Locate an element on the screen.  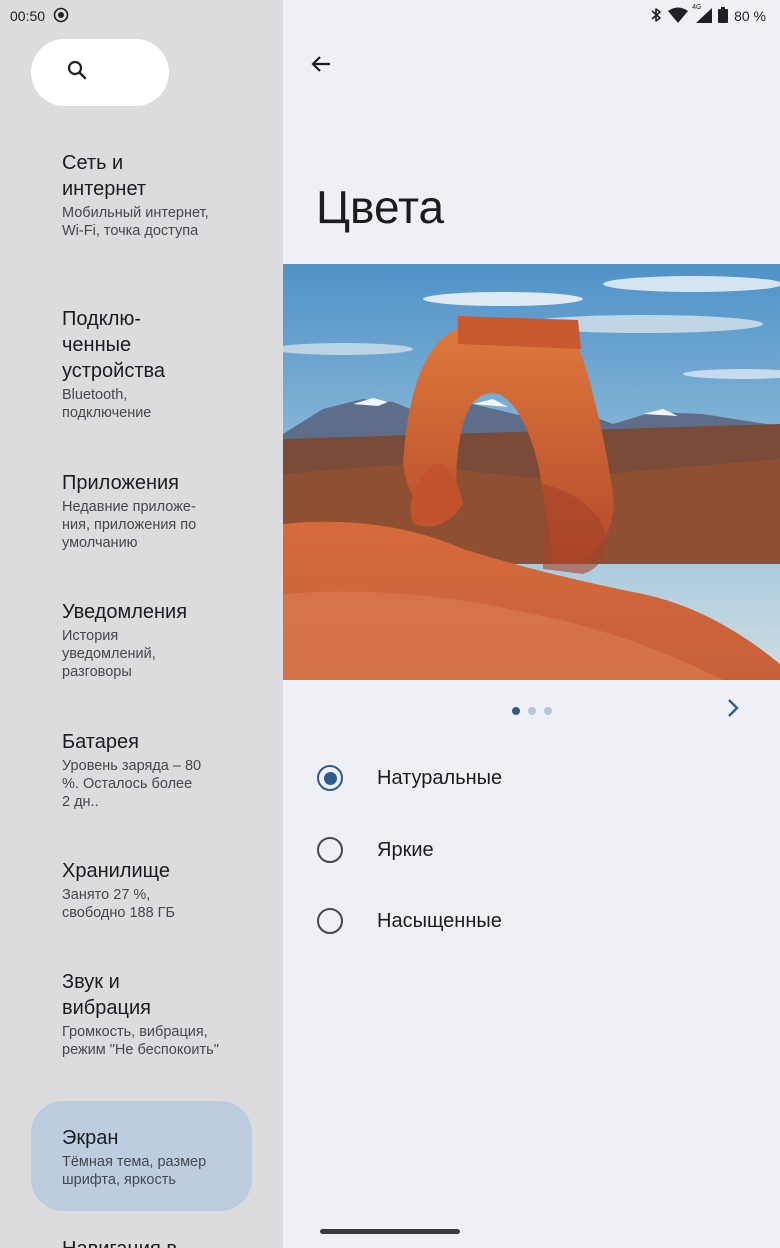
option-vivid: Яркие is located at coordinates (537, 850).